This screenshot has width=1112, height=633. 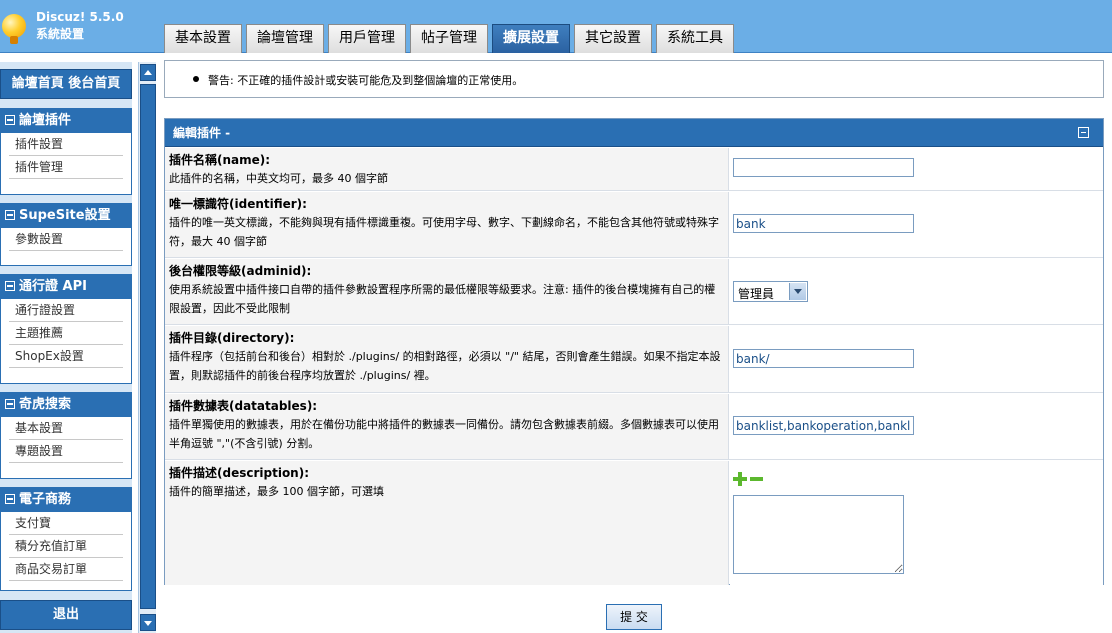 What do you see at coordinates (203, 38) in the screenshot?
I see `tab-basic-settings: 基本設置` at bounding box center [203, 38].